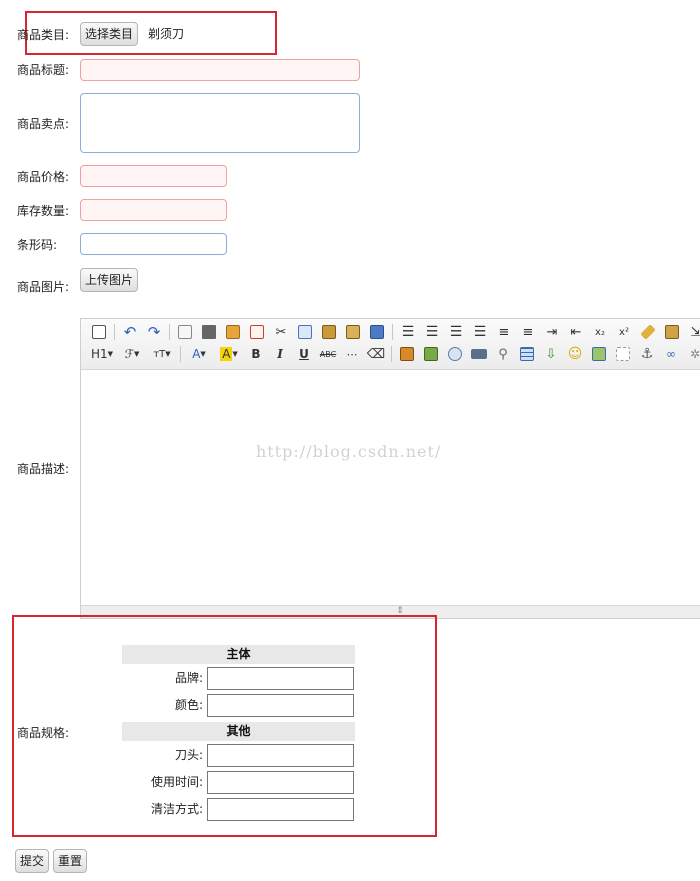 The width and height of the screenshot is (700, 881). Describe the element at coordinates (600, 332) in the screenshot. I see `subscript-icon: x₂` at that location.